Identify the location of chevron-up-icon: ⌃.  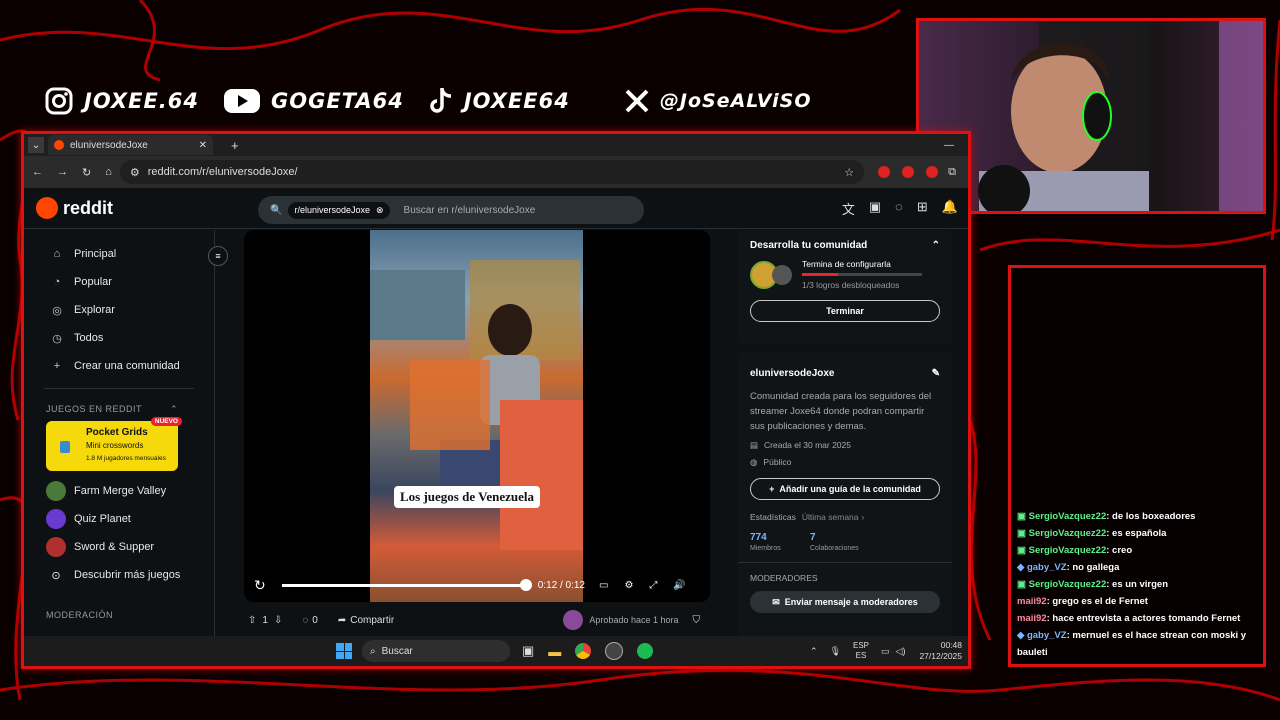
(936, 245).